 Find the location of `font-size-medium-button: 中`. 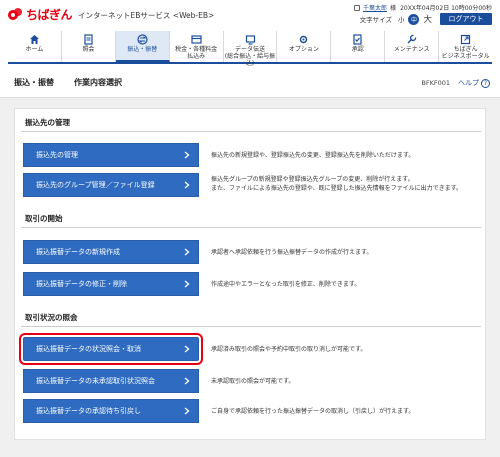

font-size-medium-button: 中 is located at coordinates (414, 19).